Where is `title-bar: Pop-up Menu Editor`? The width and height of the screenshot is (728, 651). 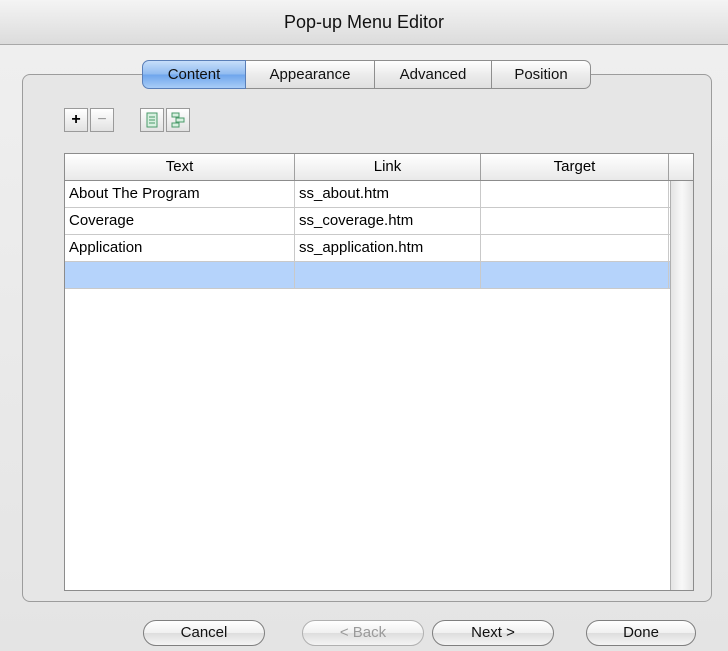
title-bar: Pop-up Menu Editor is located at coordinates (364, 22).